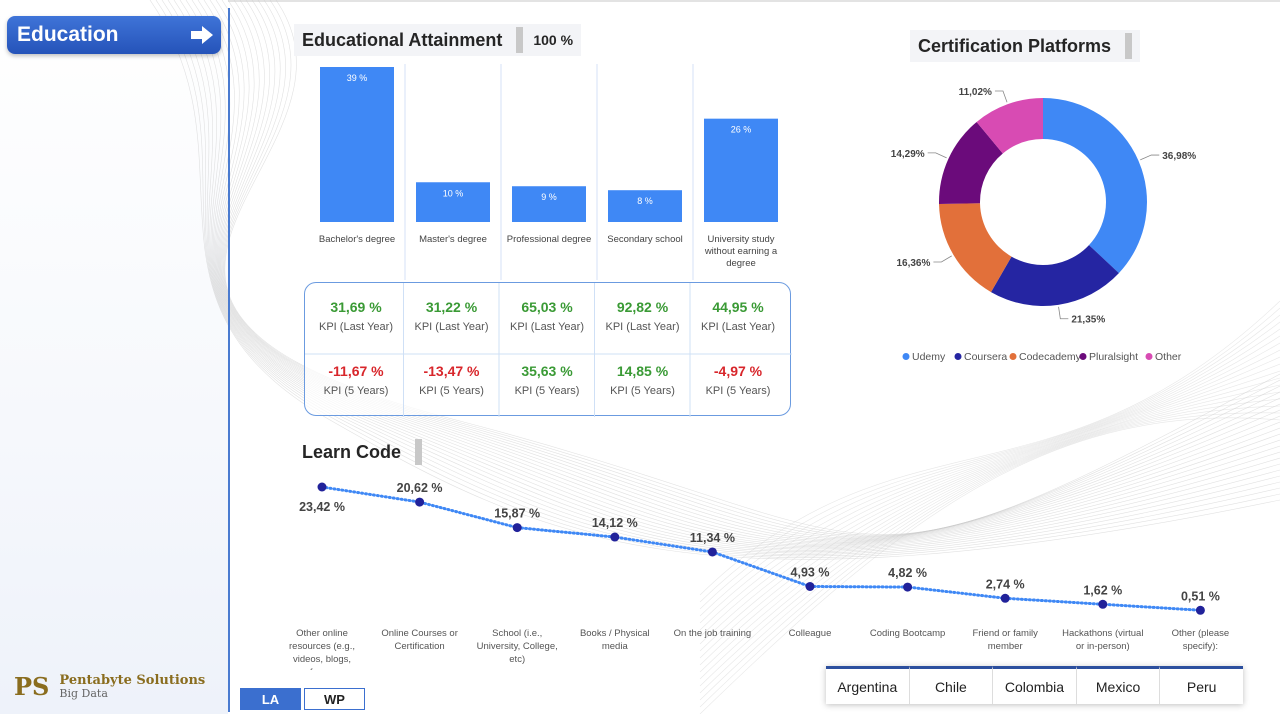 The image size is (1280, 714). I want to click on line-data-label: 15,87 %, so click(517, 514).